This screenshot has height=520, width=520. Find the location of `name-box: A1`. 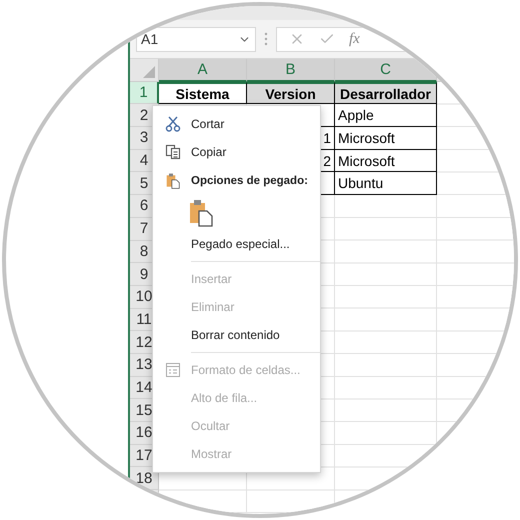

name-box: A1 is located at coordinates (196, 39).